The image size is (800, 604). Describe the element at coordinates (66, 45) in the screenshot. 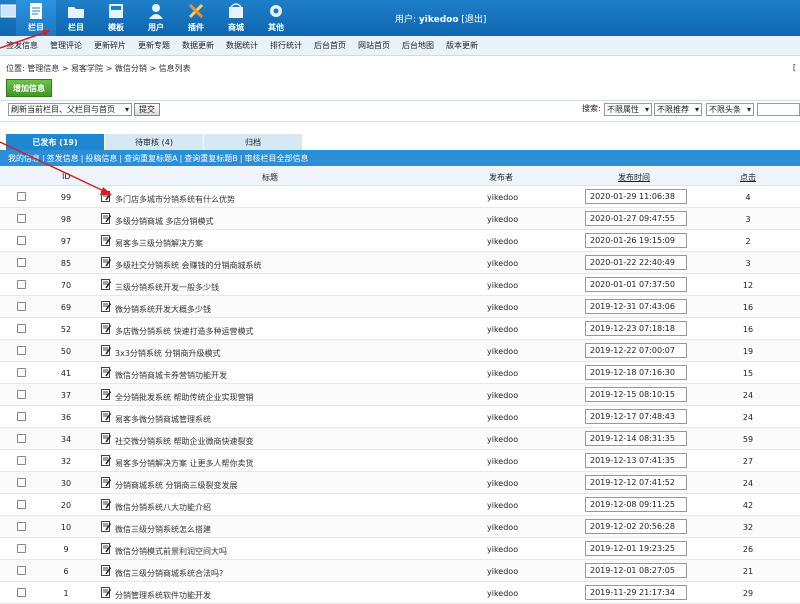

I see `subnav-item-1: 管理评论` at that location.